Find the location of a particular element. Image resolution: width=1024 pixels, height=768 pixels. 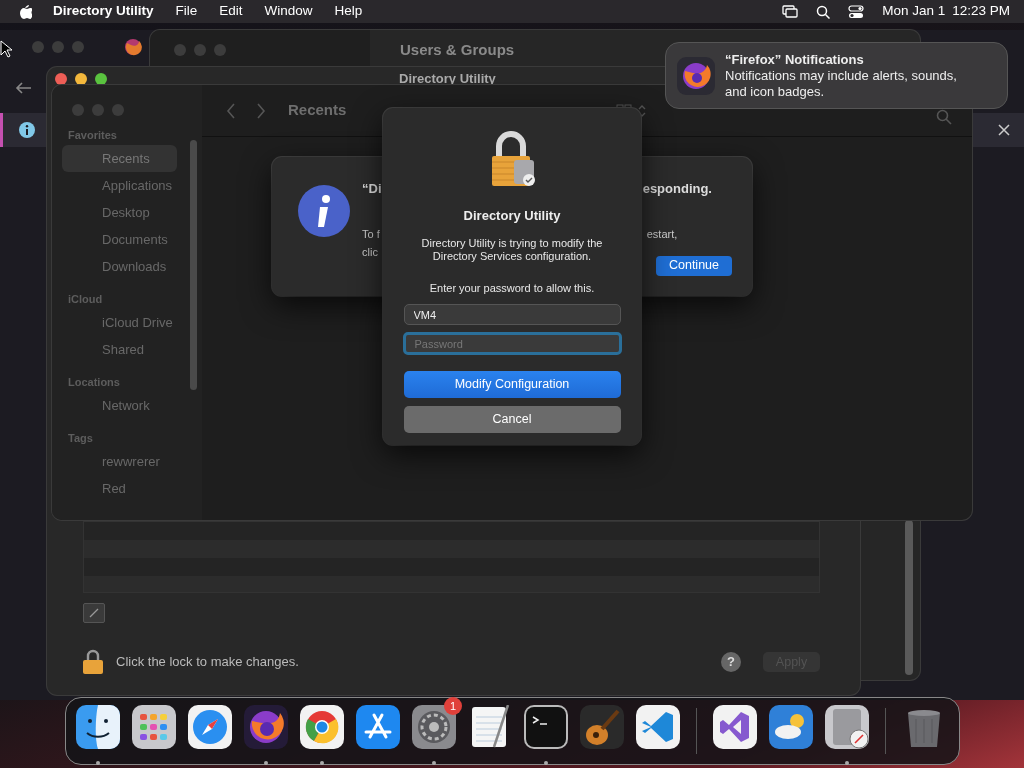

alert-title: esponding. is located at coordinates (677, 189).